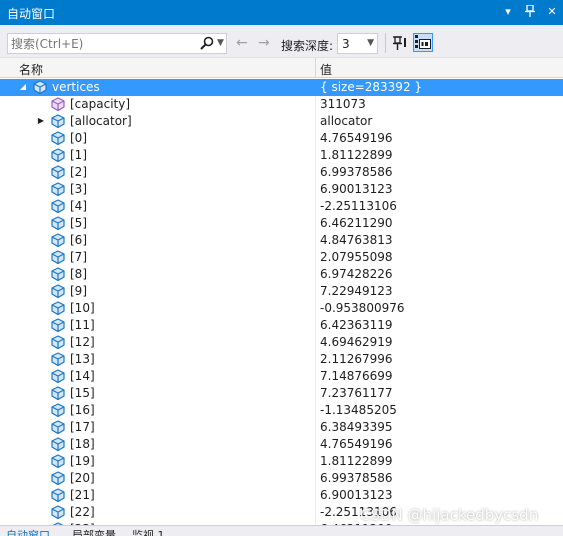  What do you see at coordinates (281, 155) in the screenshot?
I see `tree-row: [1] 1.81122899` at bounding box center [281, 155].